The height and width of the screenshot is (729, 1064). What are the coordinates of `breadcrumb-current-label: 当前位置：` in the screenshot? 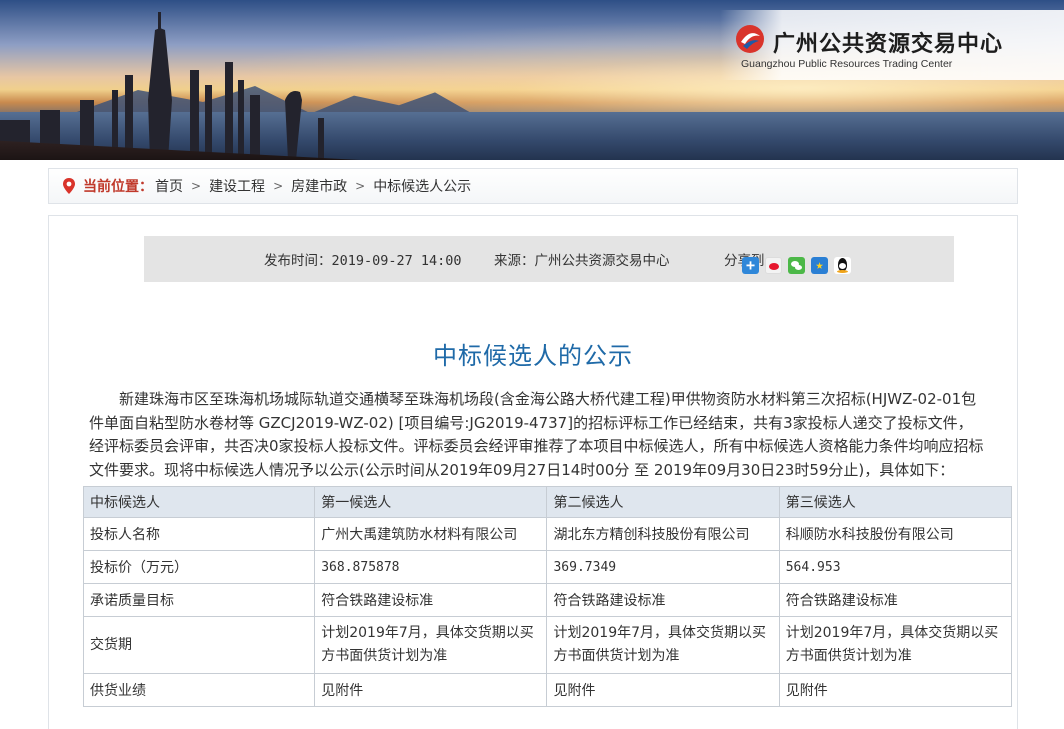 It's located at (118, 187).